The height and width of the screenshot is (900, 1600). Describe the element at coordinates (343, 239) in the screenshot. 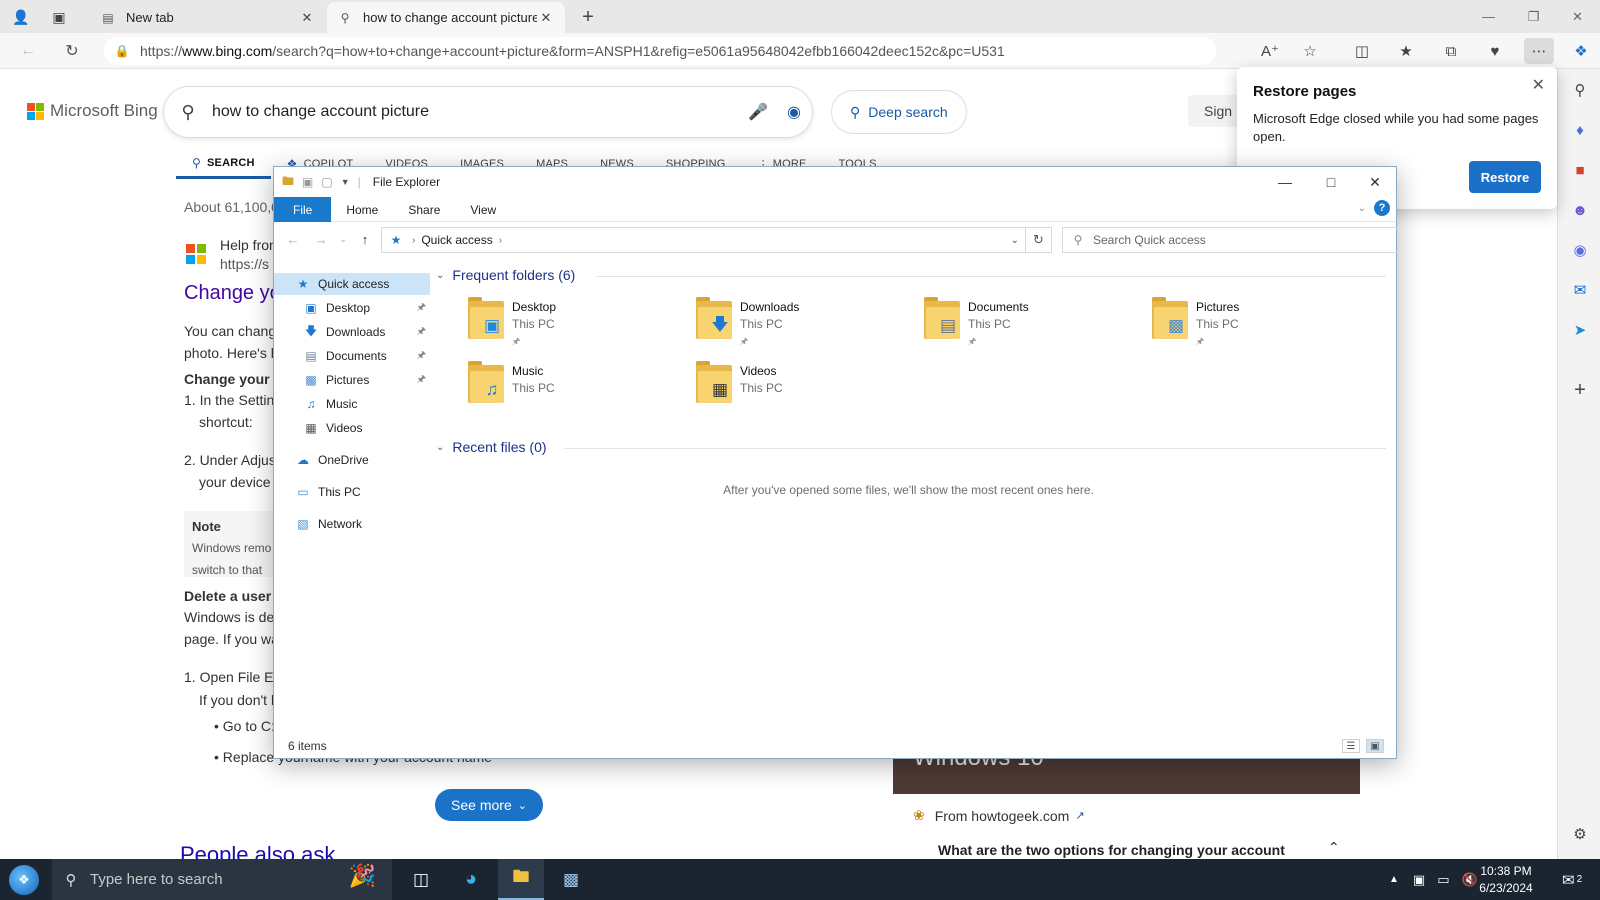

I see `recent-locations-icon: ⌄` at that location.